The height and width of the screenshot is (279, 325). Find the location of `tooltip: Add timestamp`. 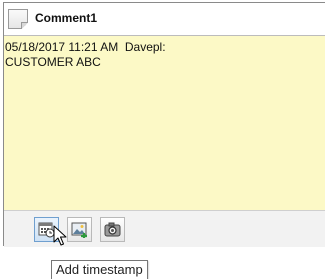

tooltip: Add timestamp is located at coordinates (99, 269).